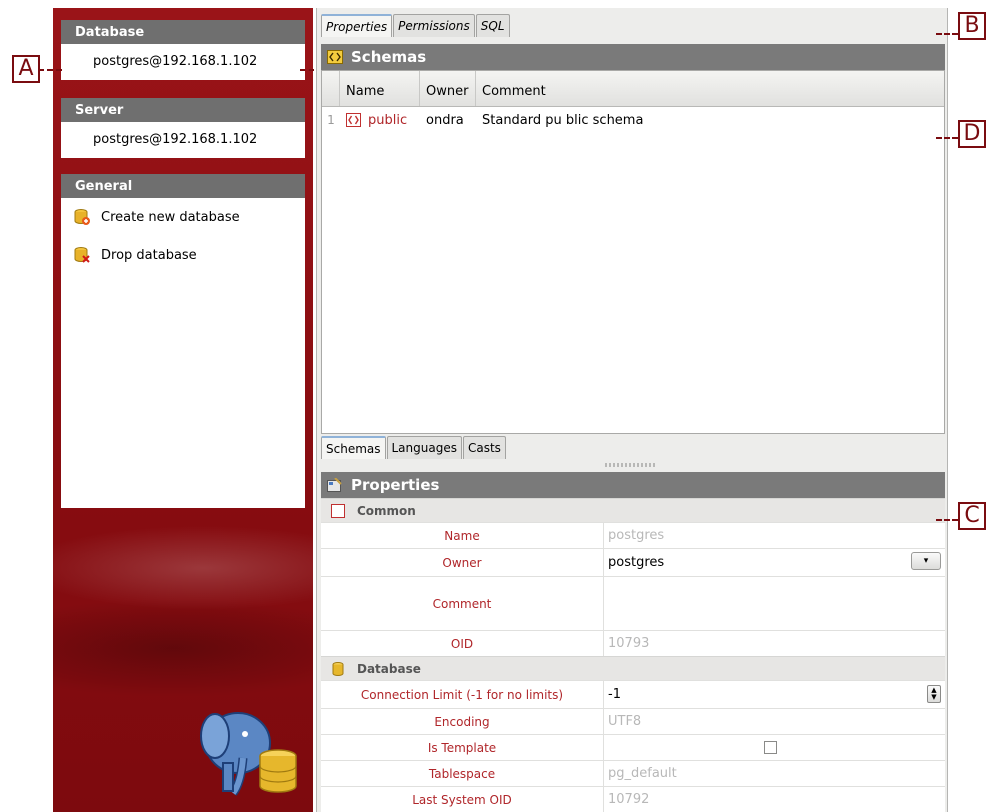  What do you see at coordinates (947, 520) in the screenshot?
I see `callout-c-leader` at bounding box center [947, 520].